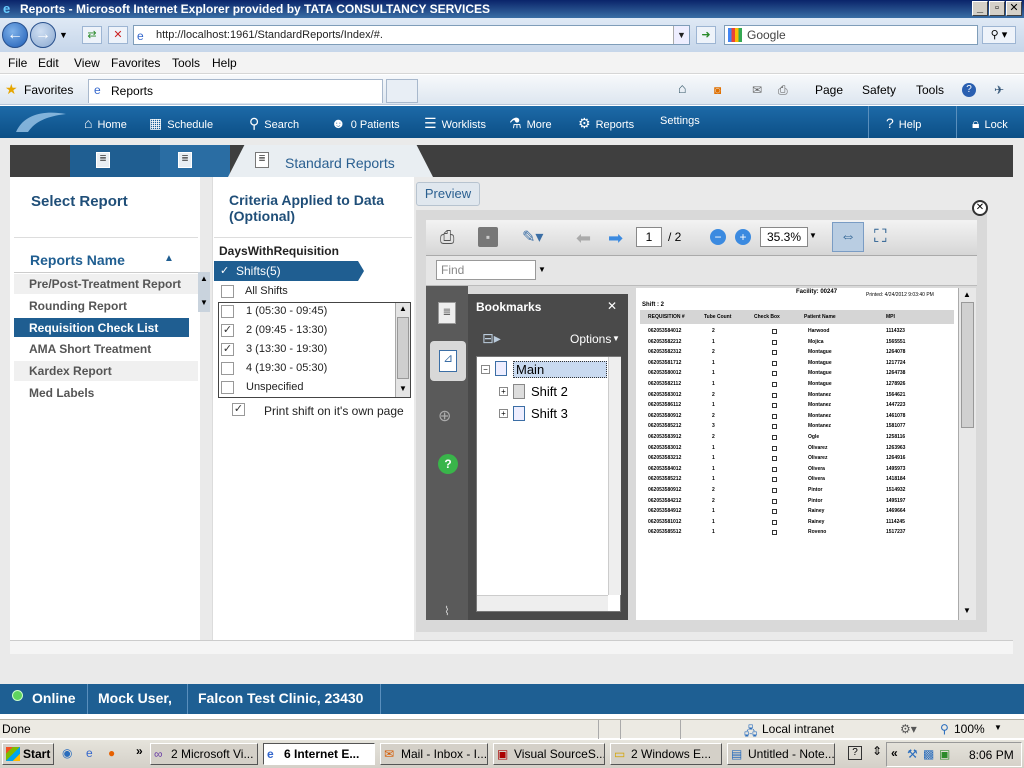 The image size is (1024, 768). Describe the element at coordinates (944, 754) in the screenshot. I see `tray-icon: ▣` at that location.